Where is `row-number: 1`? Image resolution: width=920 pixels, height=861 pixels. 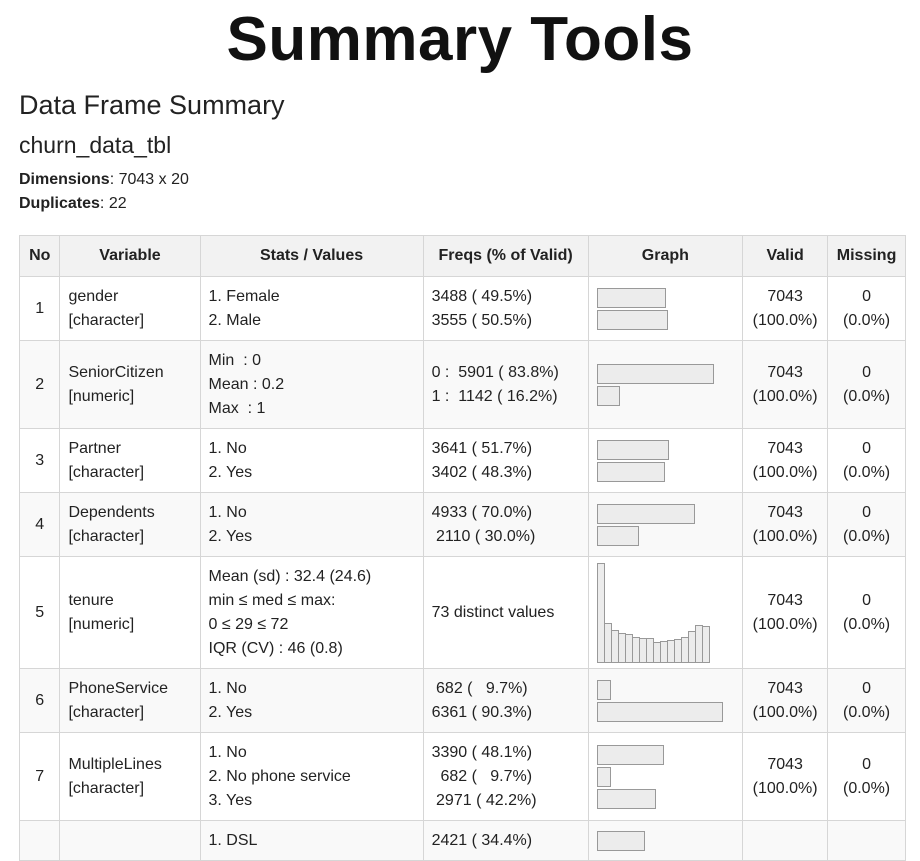 row-number: 1 is located at coordinates (39, 308).